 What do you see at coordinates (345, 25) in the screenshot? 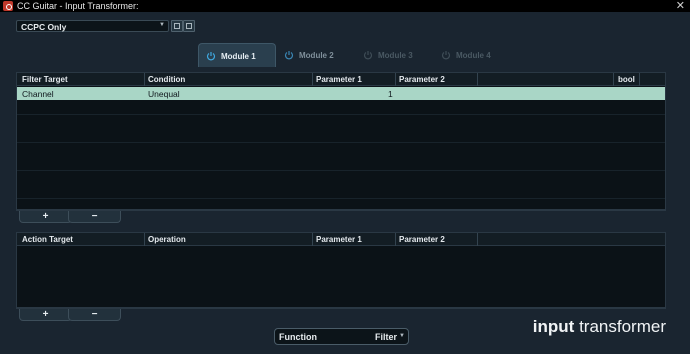
I see `preset-bar: CCPC Only ▼` at bounding box center [345, 25].